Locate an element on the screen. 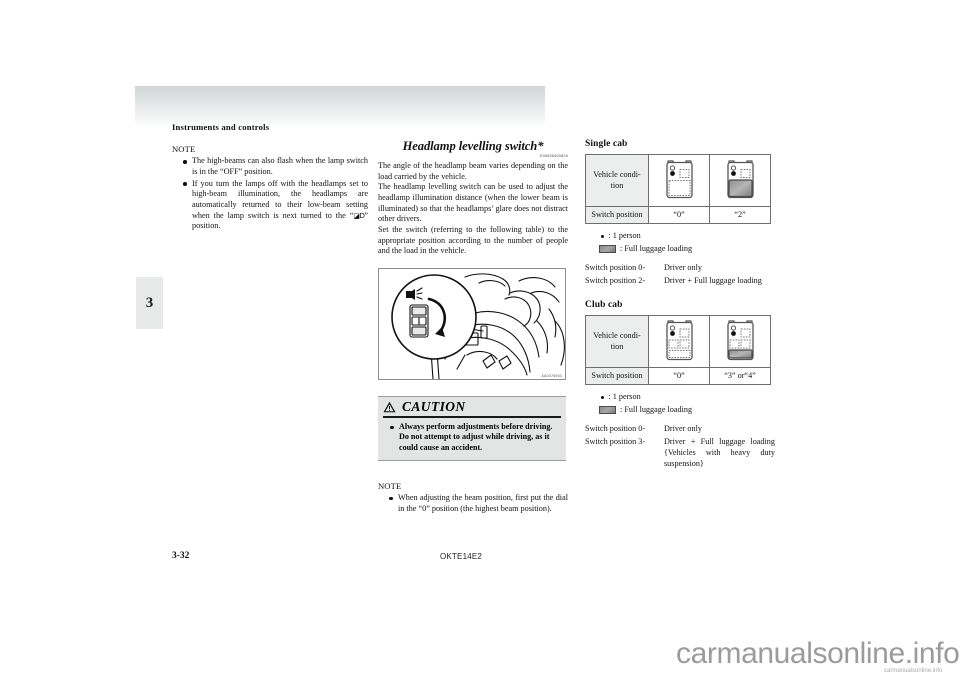  position-value: Driver + Full luggage loading is located at coordinates (713, 281).